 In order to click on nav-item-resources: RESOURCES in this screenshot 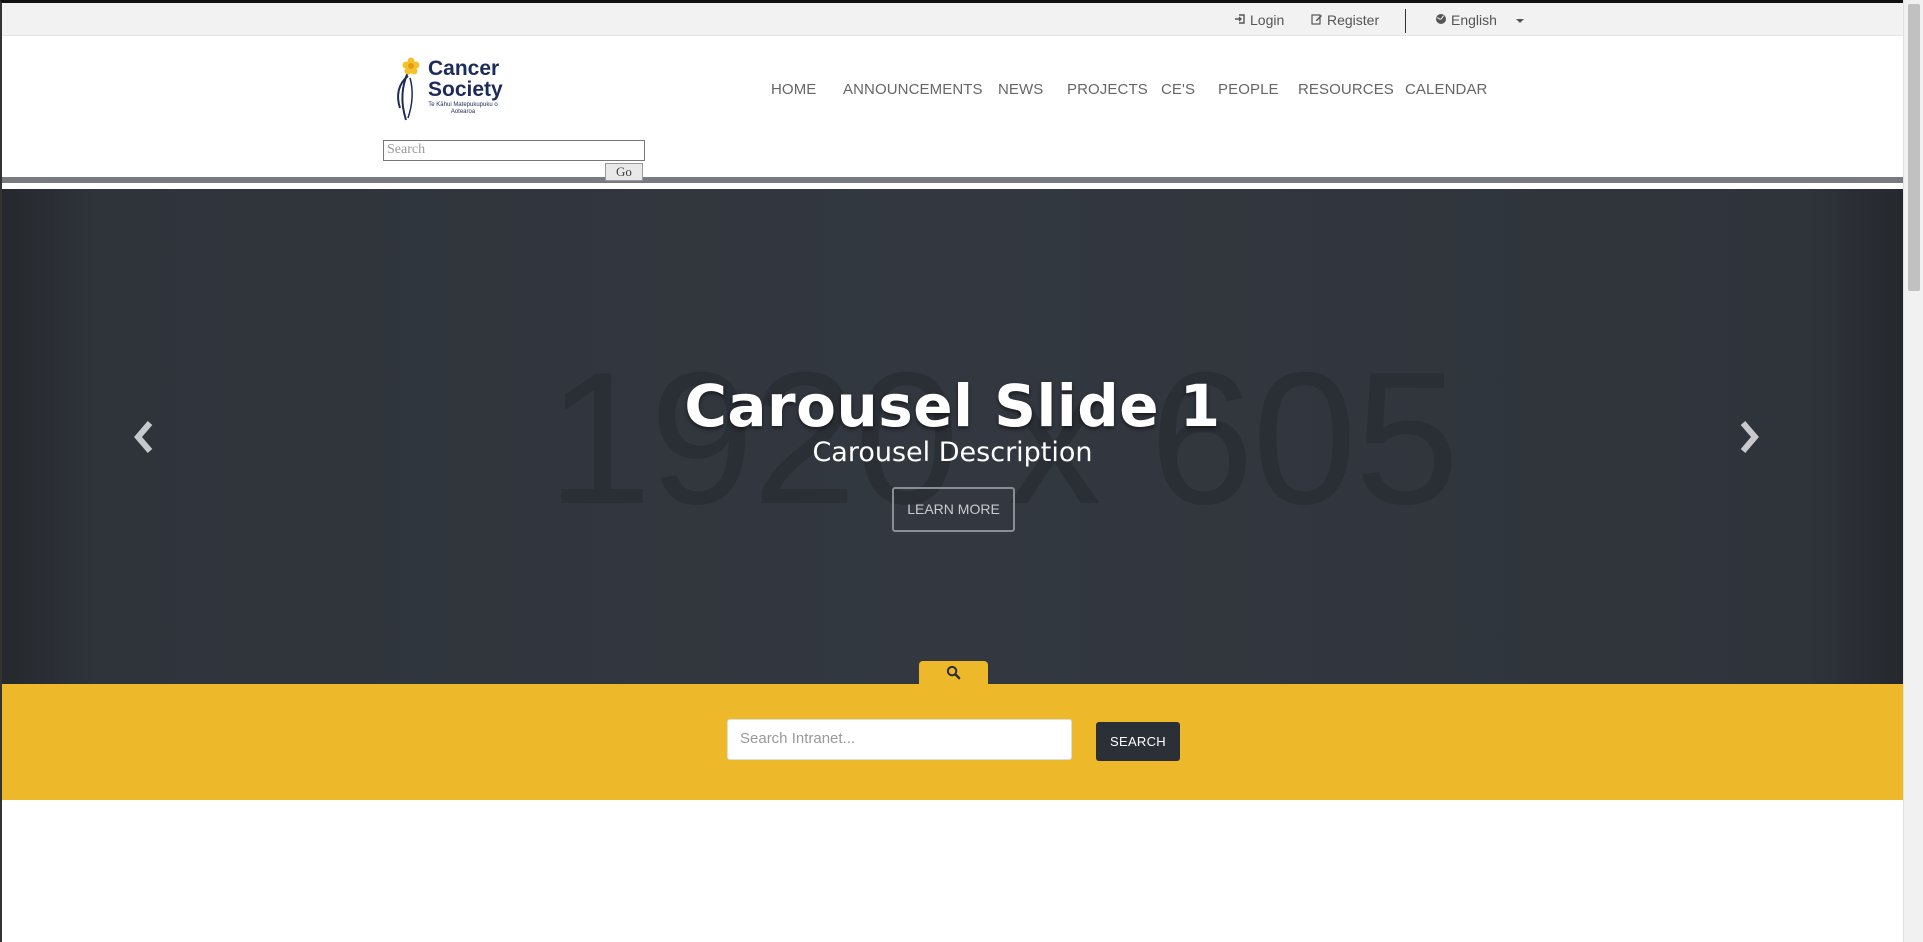, I will do `click(1346, 89)`.